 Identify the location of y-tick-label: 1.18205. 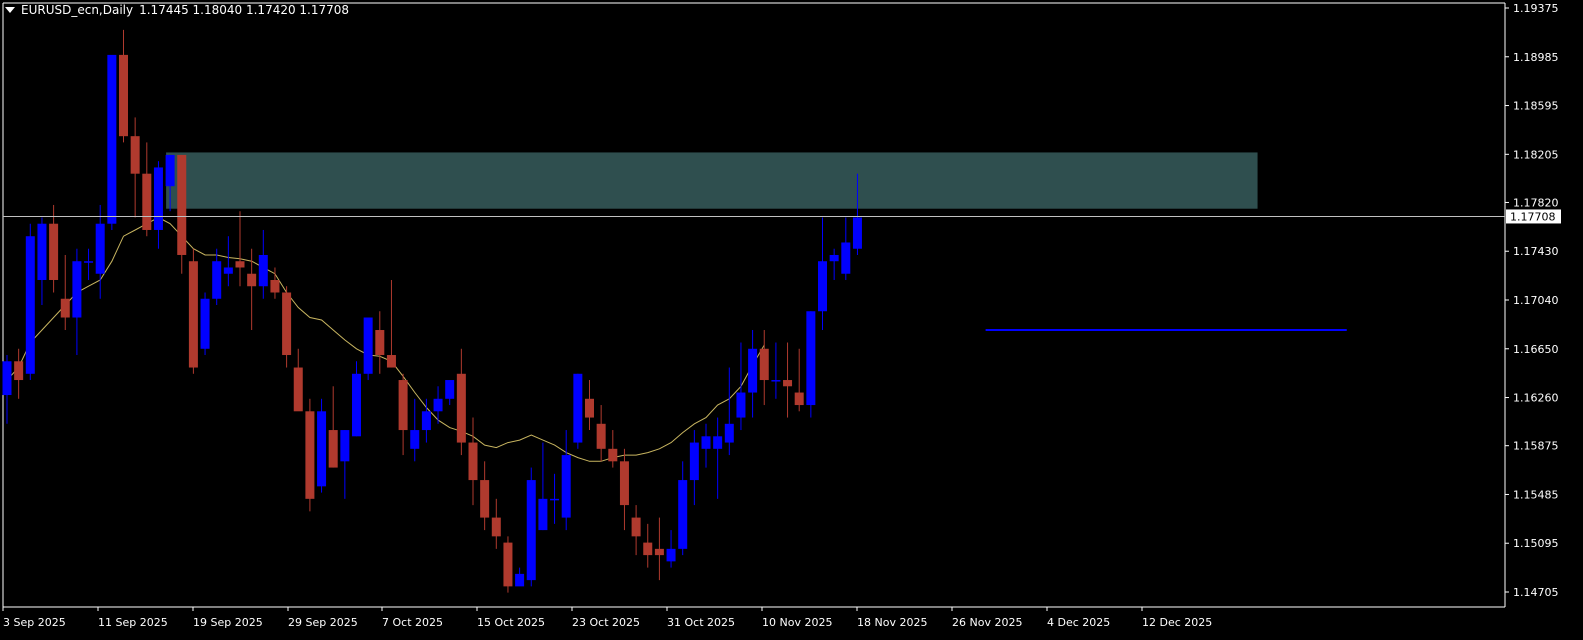
(1536, 154).